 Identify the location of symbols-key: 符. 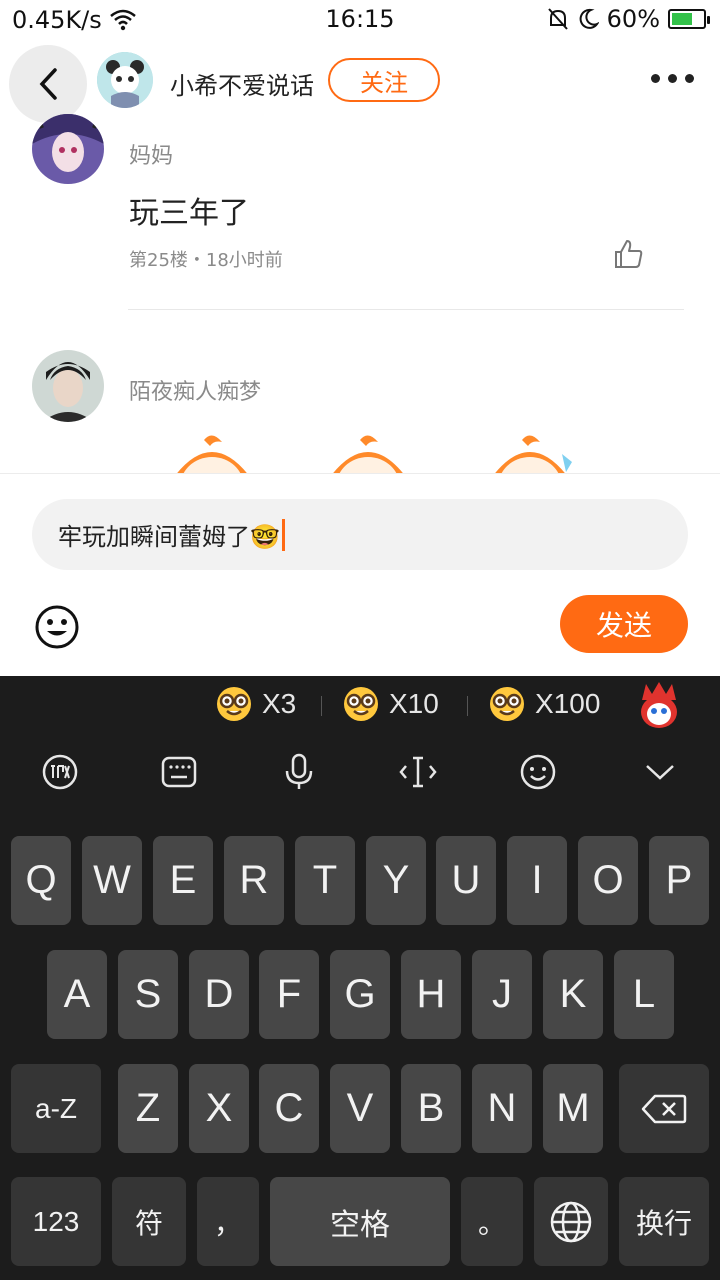
(149, 1221).